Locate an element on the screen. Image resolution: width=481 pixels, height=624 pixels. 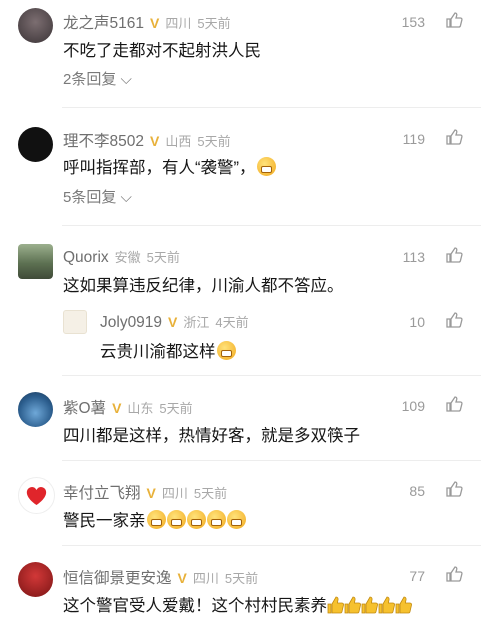
username-row: Quorix 安徽 5天前 is located at coordinates (121, 257).